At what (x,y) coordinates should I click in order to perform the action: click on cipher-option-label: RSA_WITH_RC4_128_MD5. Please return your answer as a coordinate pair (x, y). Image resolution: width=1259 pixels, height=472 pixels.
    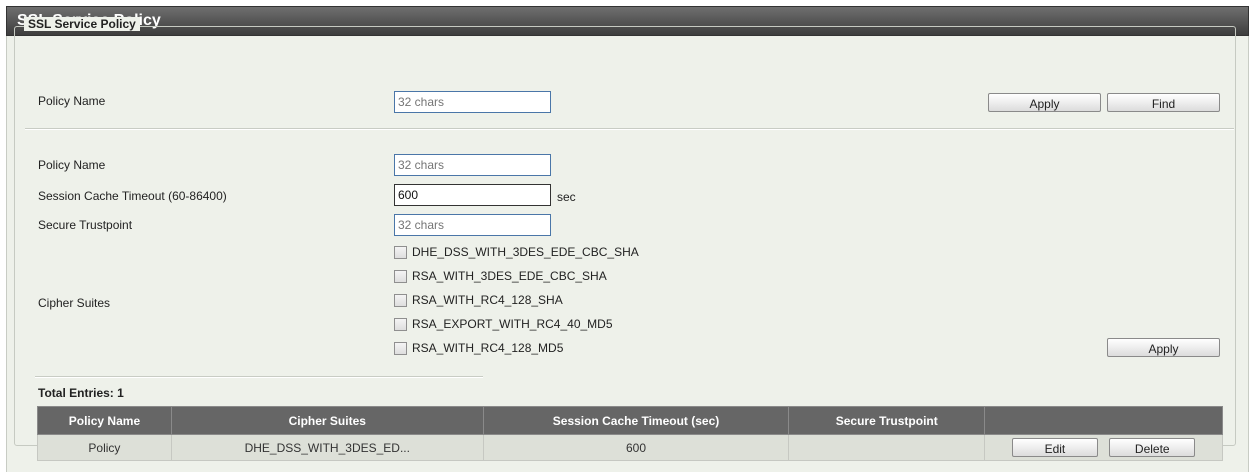
    Looking at the image, I should click on (488, 348).